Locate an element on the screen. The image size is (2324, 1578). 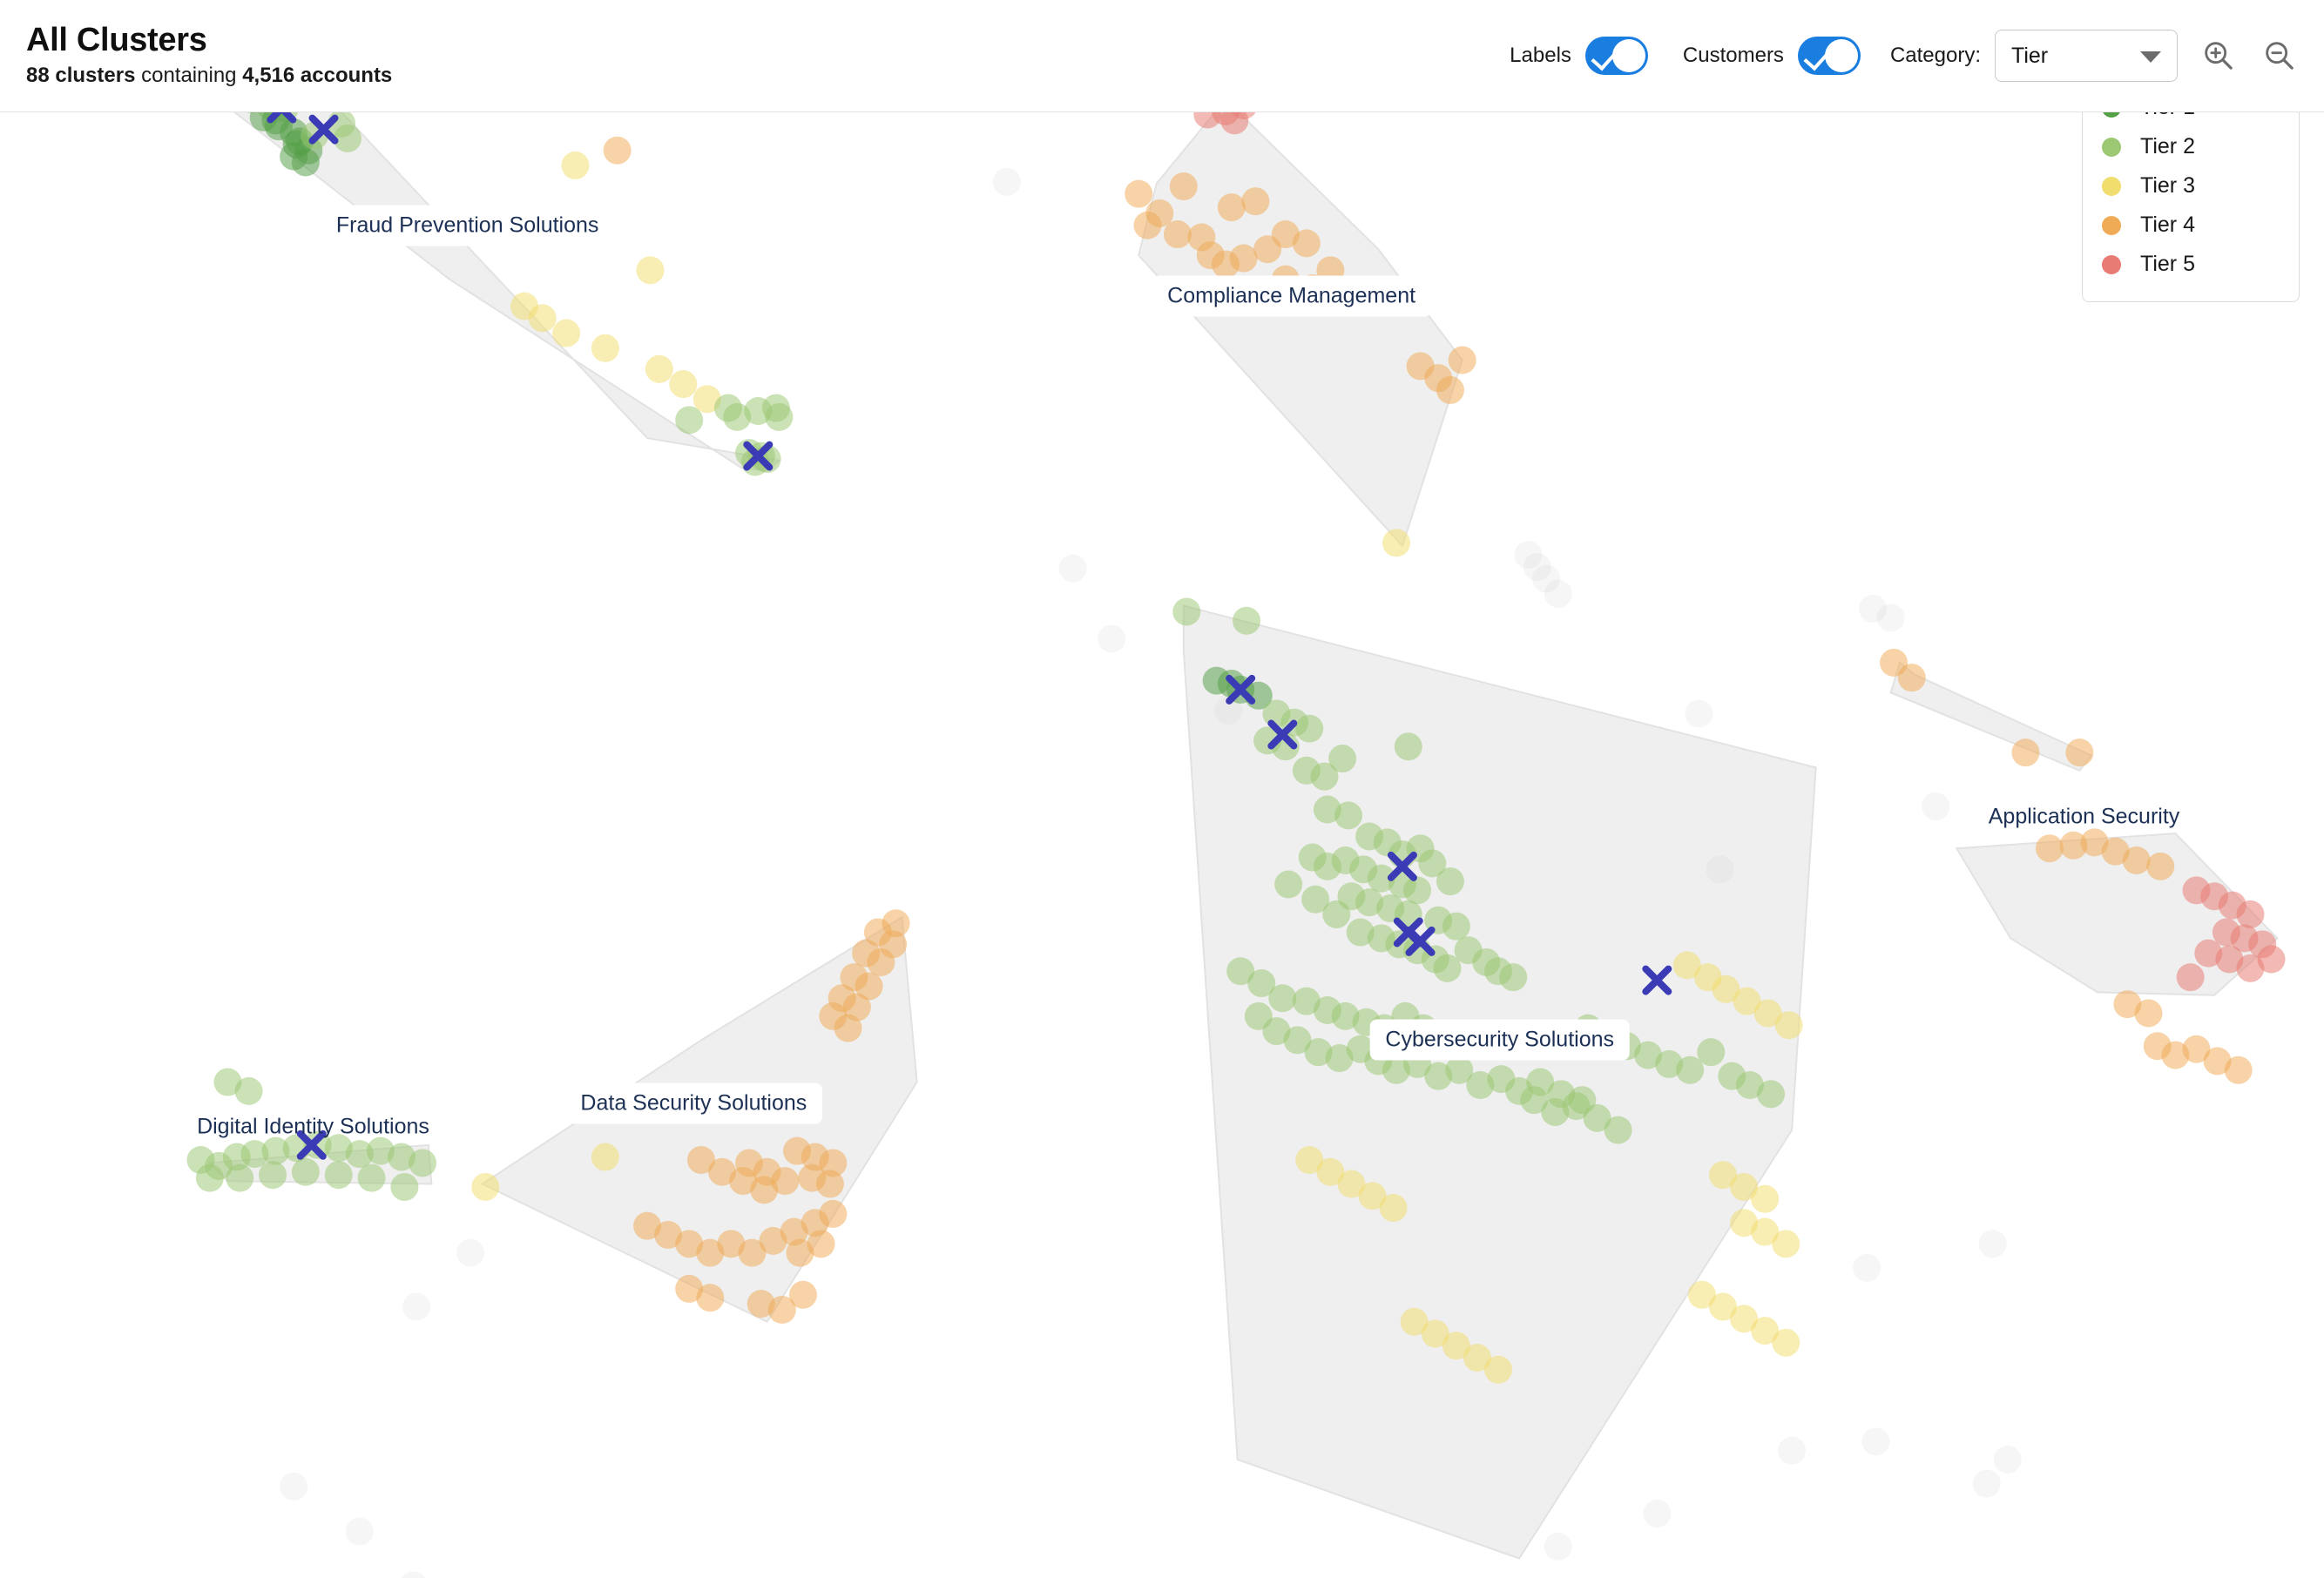
zoom-in-button is located at coordinates (2219, 56).